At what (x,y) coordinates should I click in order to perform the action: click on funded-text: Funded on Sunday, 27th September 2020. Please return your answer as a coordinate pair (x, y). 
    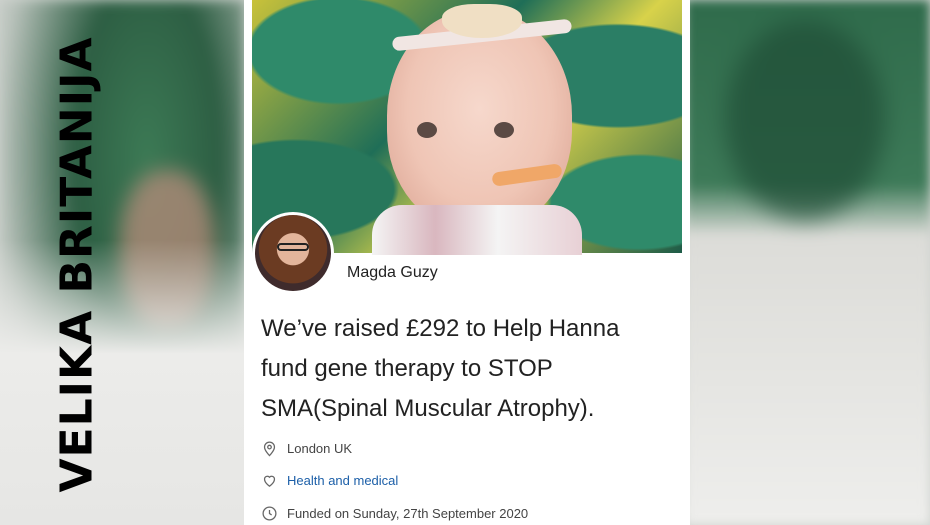
    Looking at the image, I should click on (408, 513).